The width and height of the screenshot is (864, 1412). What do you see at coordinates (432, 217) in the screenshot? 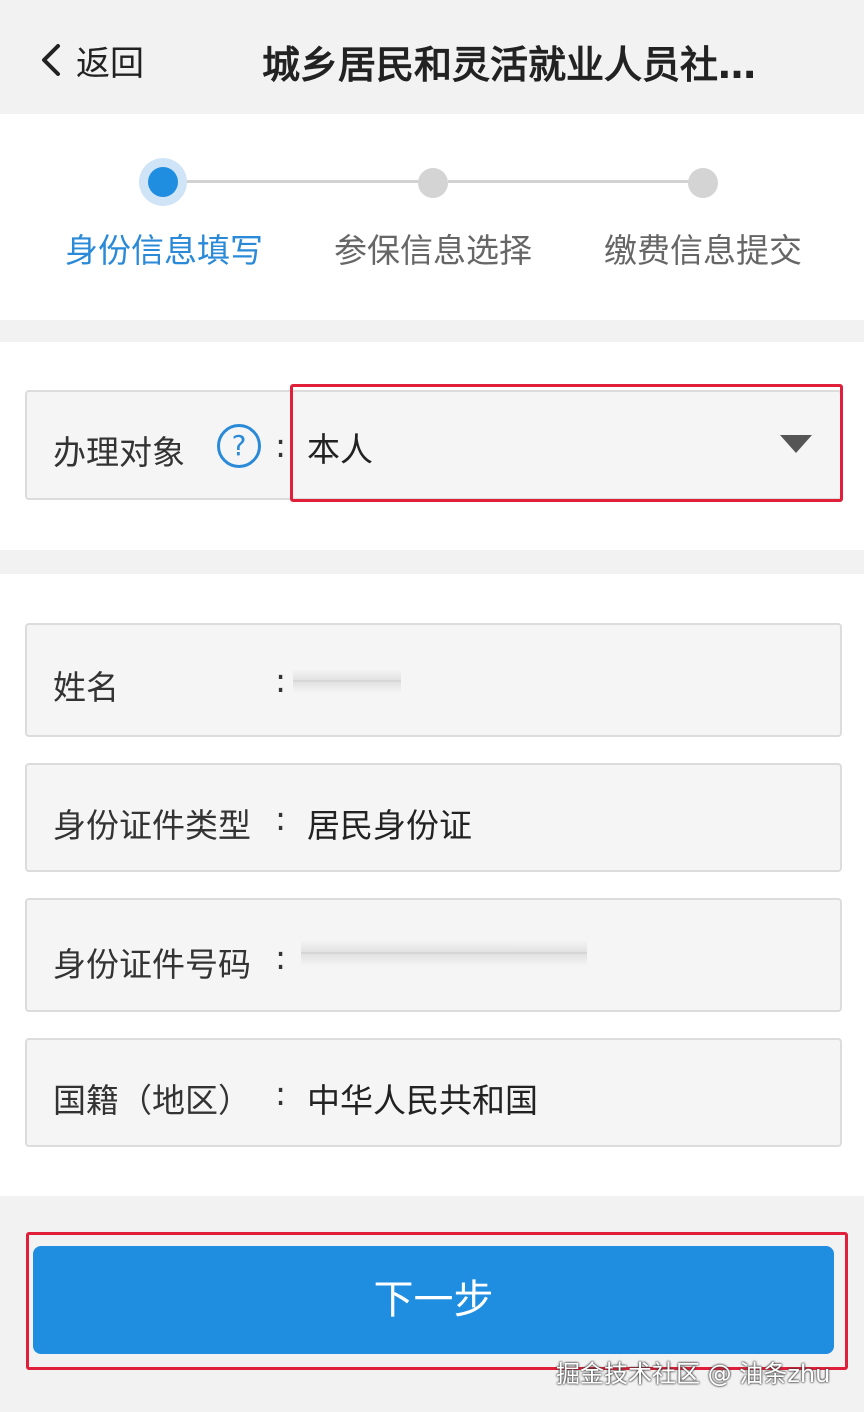
I see `progress-stepper: 身份信息填写 参保信息选择 缴费信息提交` at bounding box center [432, 217].